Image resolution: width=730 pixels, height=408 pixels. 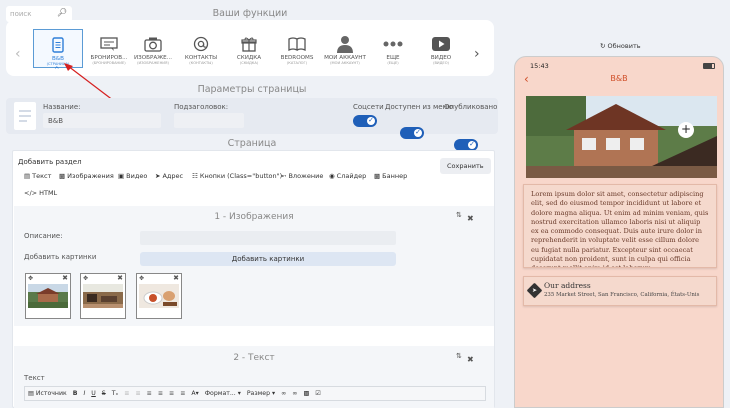 I want to click on function-item-images: ИЗОБРАЖЕ... (ИЗОБРАЖЕНИЯ), so click(x=153, y=49).